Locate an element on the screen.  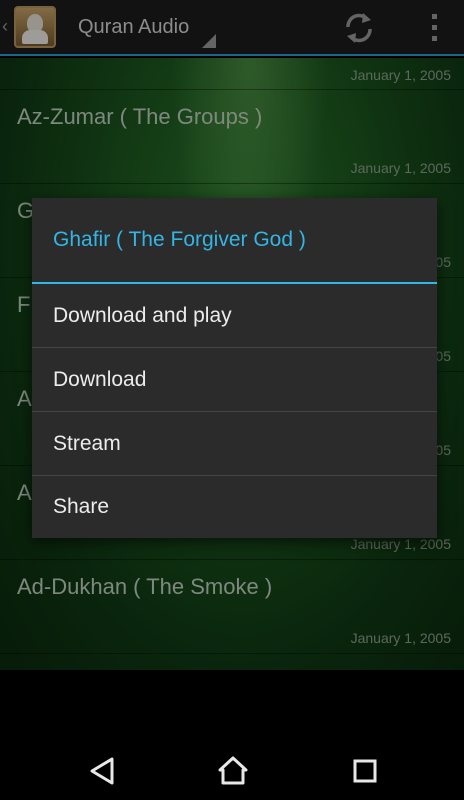
share-option: Share is located at coordinates (234, 507).